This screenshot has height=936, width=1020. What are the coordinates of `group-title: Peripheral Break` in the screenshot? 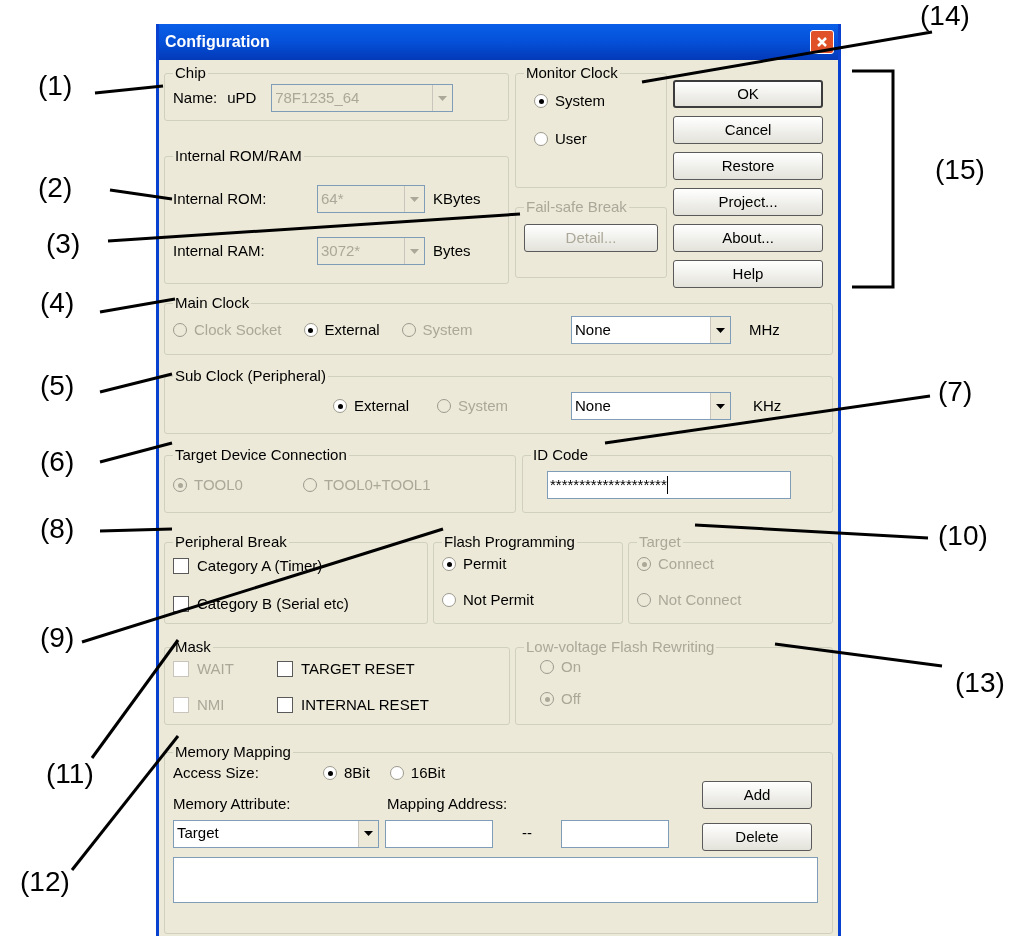 It's located at (231, 542).